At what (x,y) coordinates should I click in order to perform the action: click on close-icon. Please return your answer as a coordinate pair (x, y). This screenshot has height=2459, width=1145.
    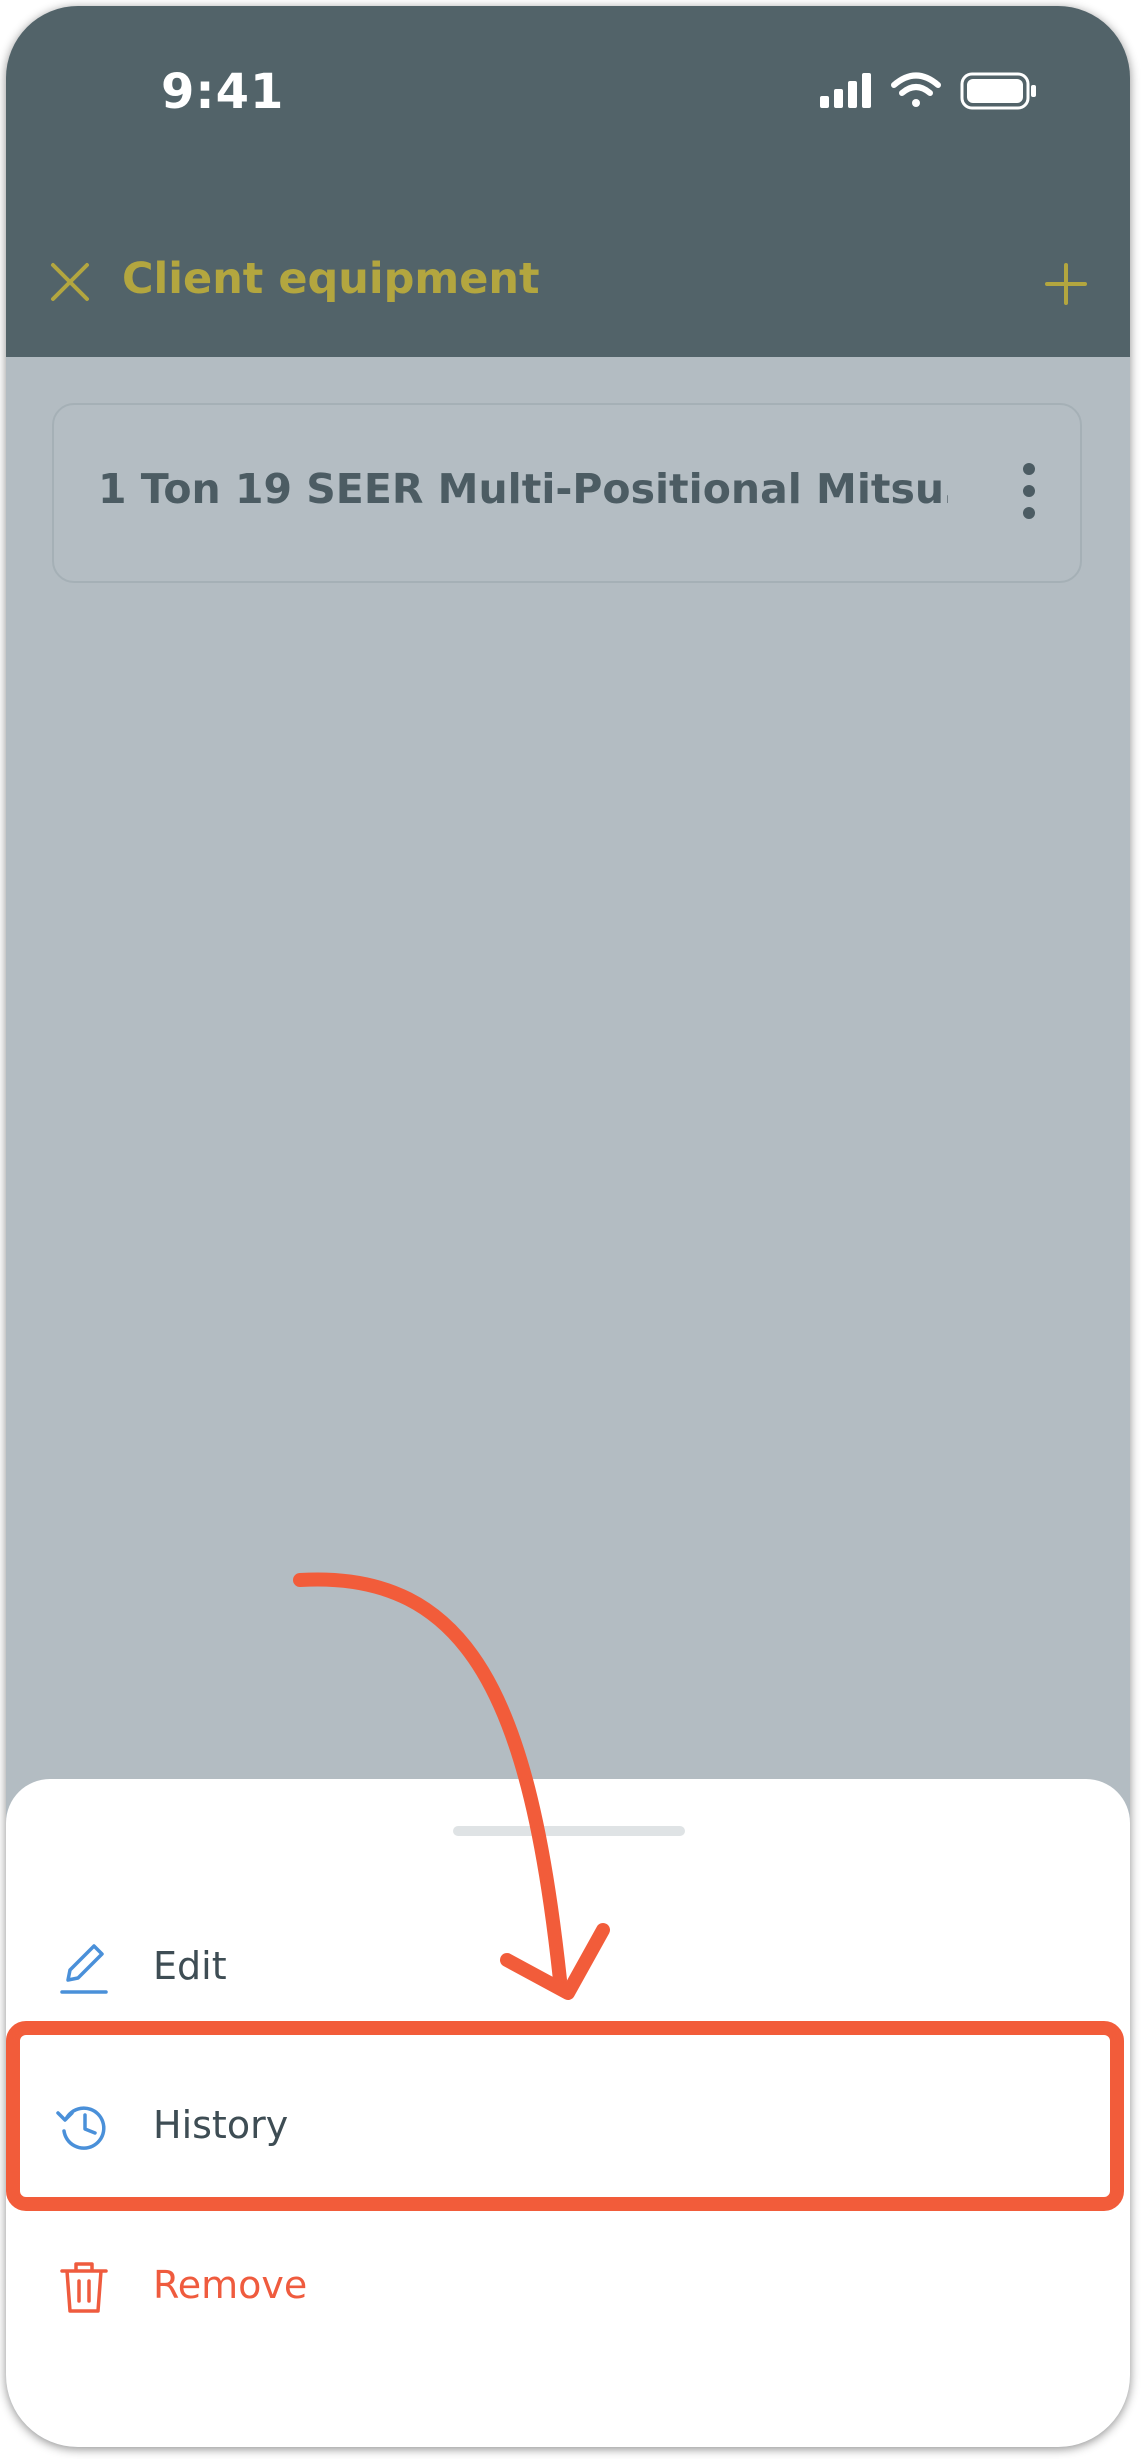
    Looking at the image, I should click on (70, 282).